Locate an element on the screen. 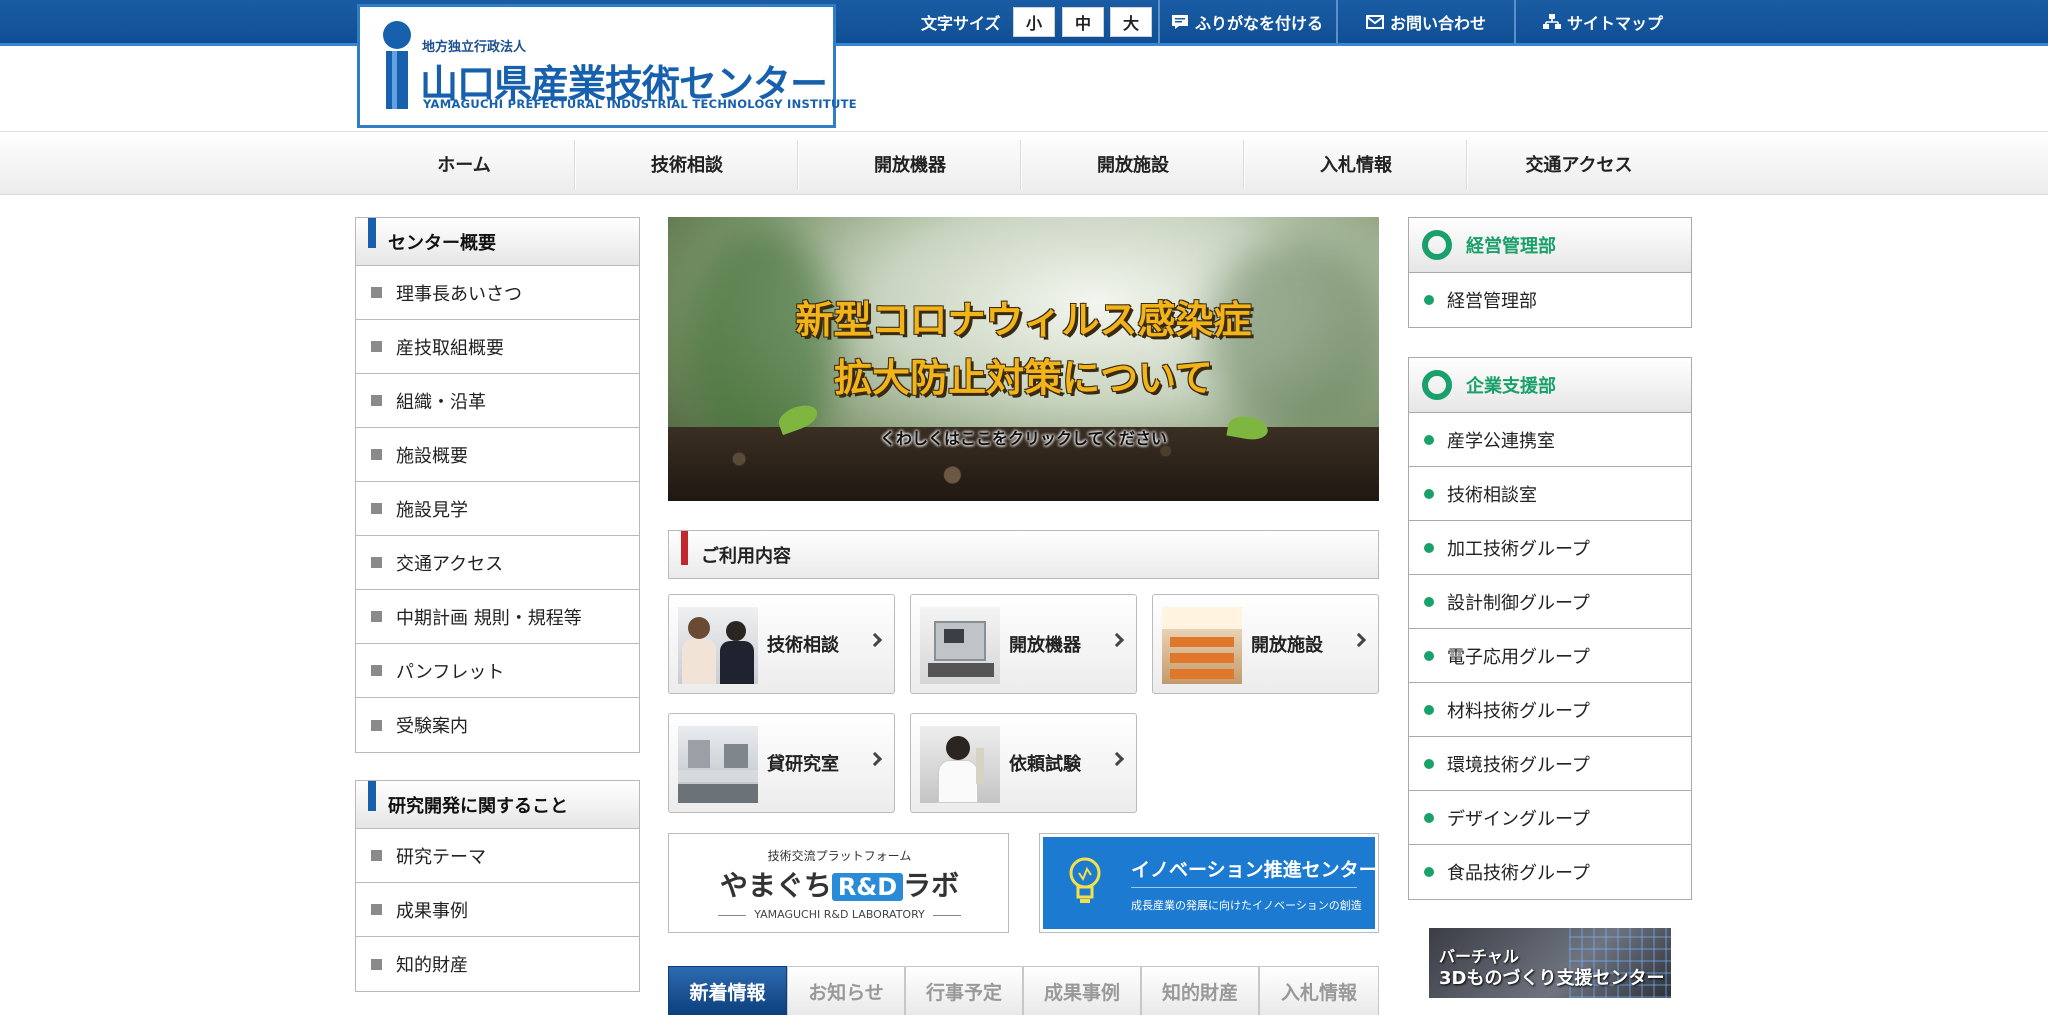  sidebar-item-initiatives: 産技取組概要 is located at coordinates (497, 347).